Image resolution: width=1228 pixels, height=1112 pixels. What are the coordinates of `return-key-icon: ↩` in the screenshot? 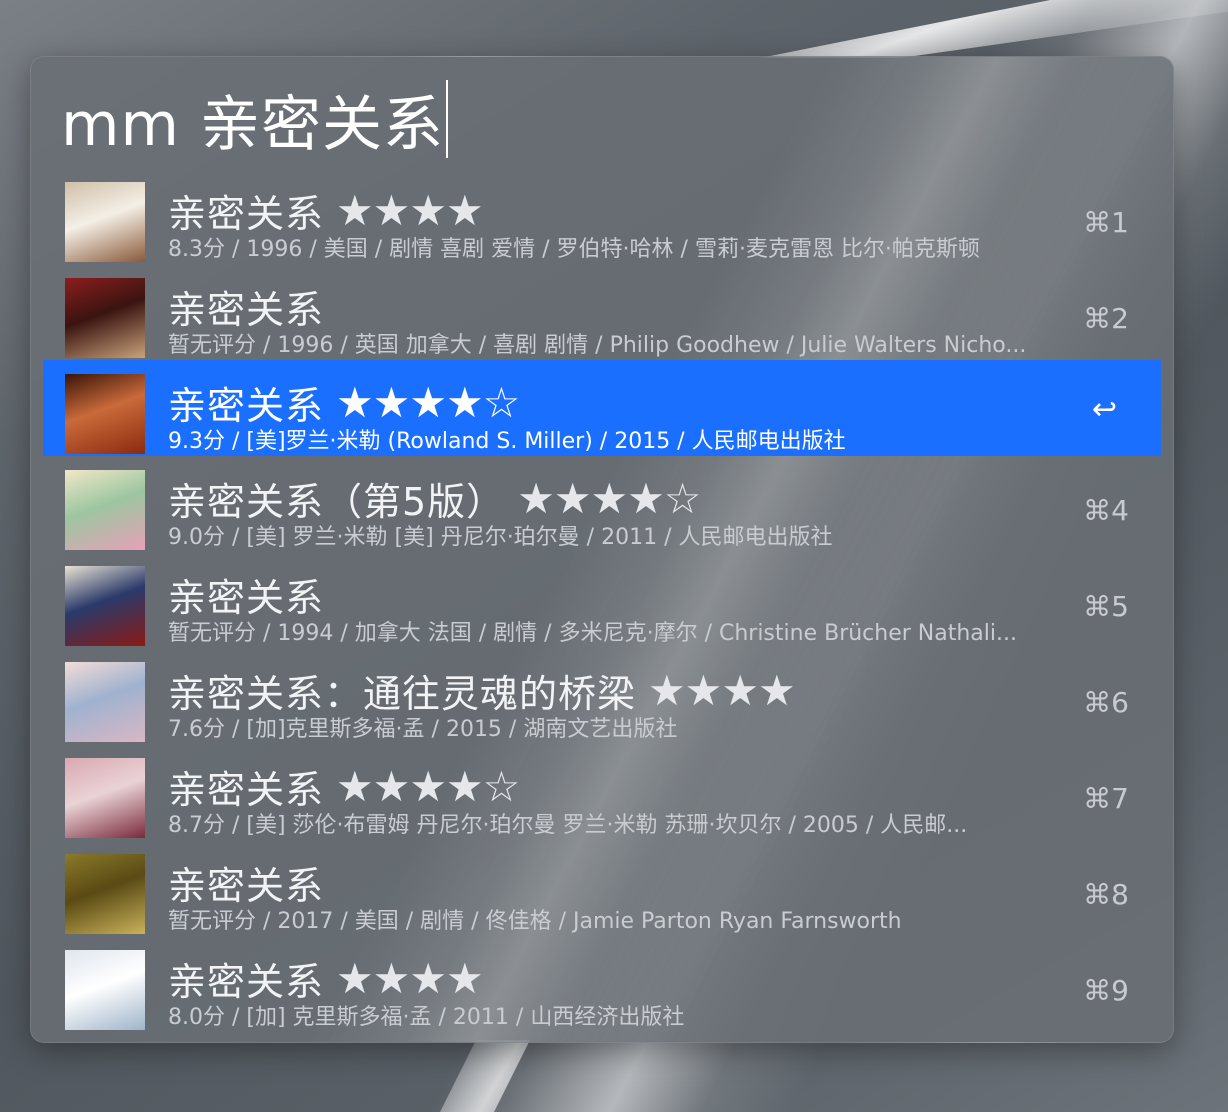 It's located at (1104, 409).